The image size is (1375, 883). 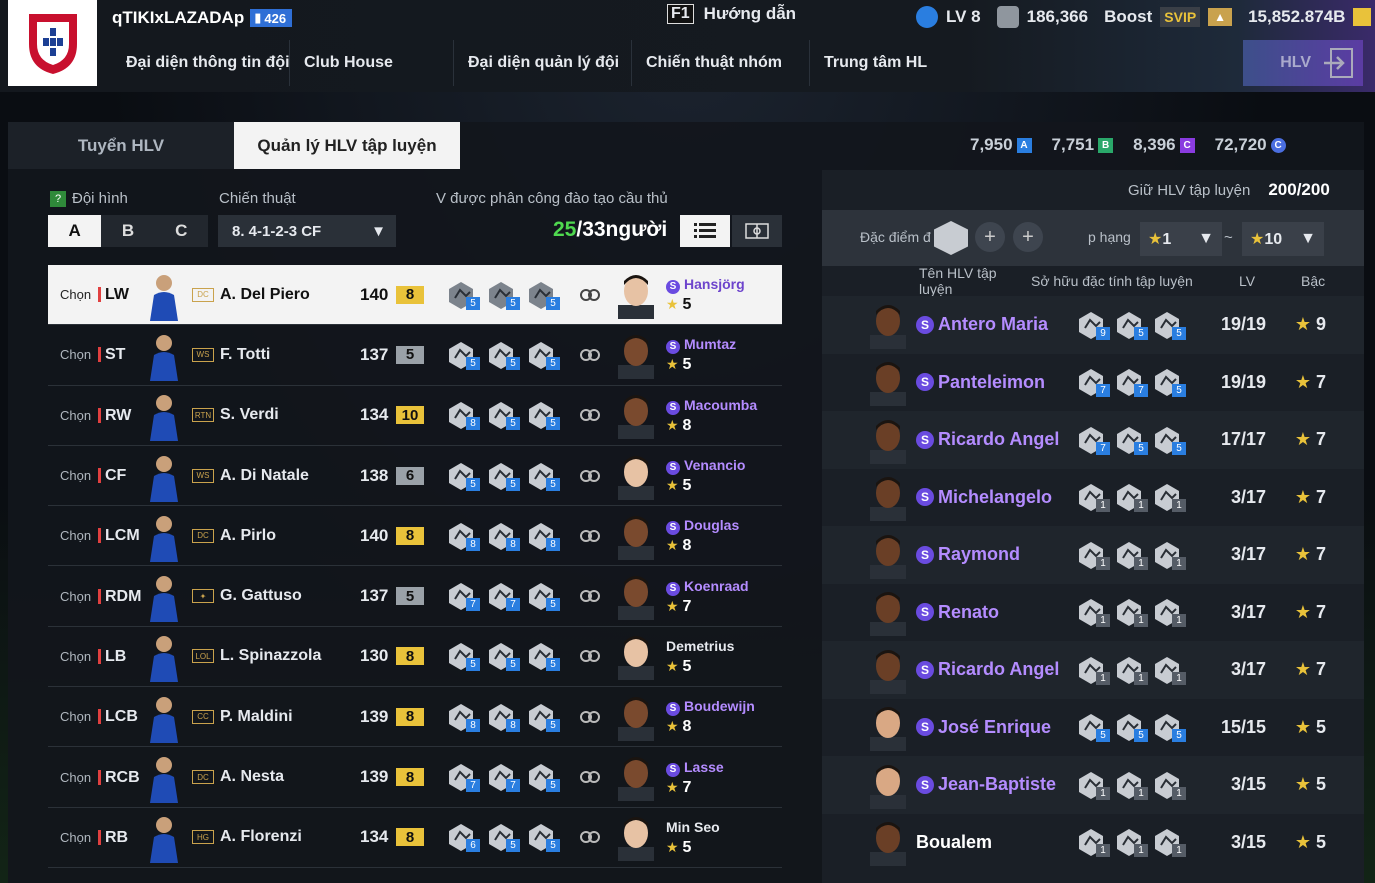 What do you see at coordinates (1103, 448) in the screenshot?
I see `trait-level: 7` at bounding box center [1103, 448].